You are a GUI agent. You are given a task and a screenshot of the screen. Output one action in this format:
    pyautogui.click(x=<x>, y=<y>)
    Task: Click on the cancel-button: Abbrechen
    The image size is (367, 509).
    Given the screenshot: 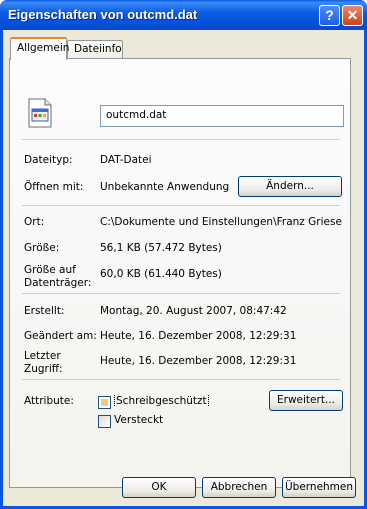 What is the action you would take?
    pyautogui.click(x=239, y=487)
    